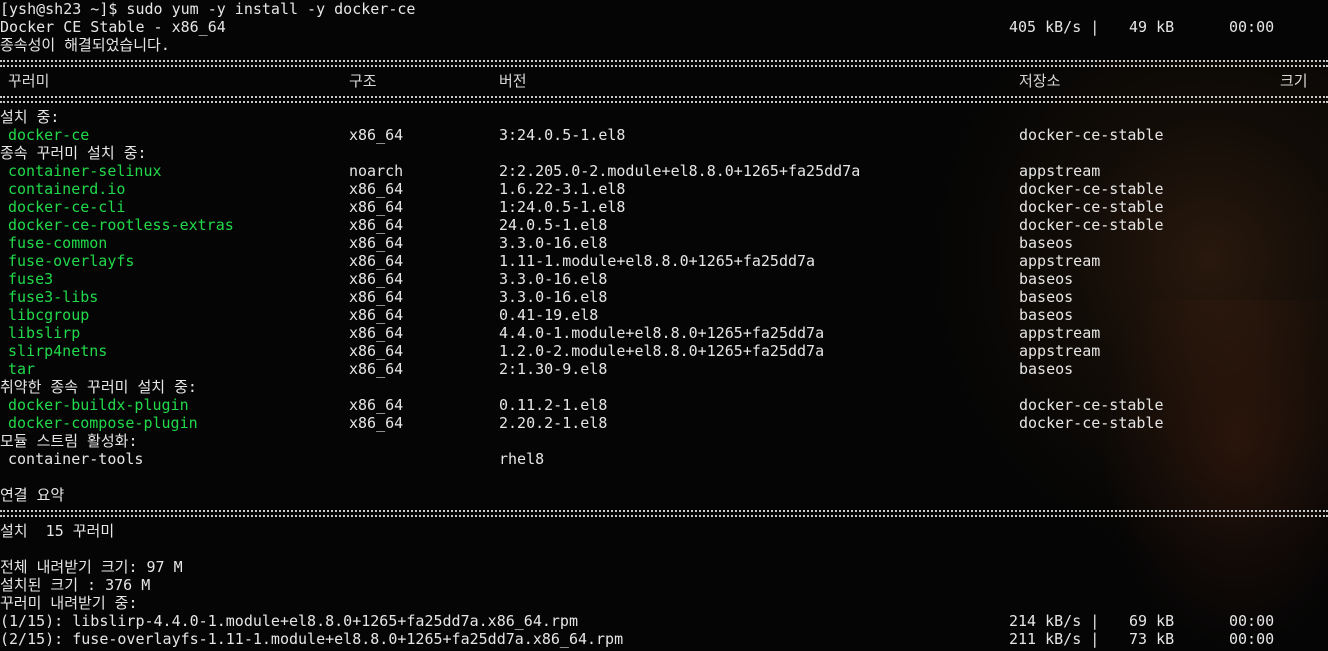 Image resolution: width=1328 pixels, height=651 pixels. I want to click on column-header-size: 크기, so click(1294, 81).